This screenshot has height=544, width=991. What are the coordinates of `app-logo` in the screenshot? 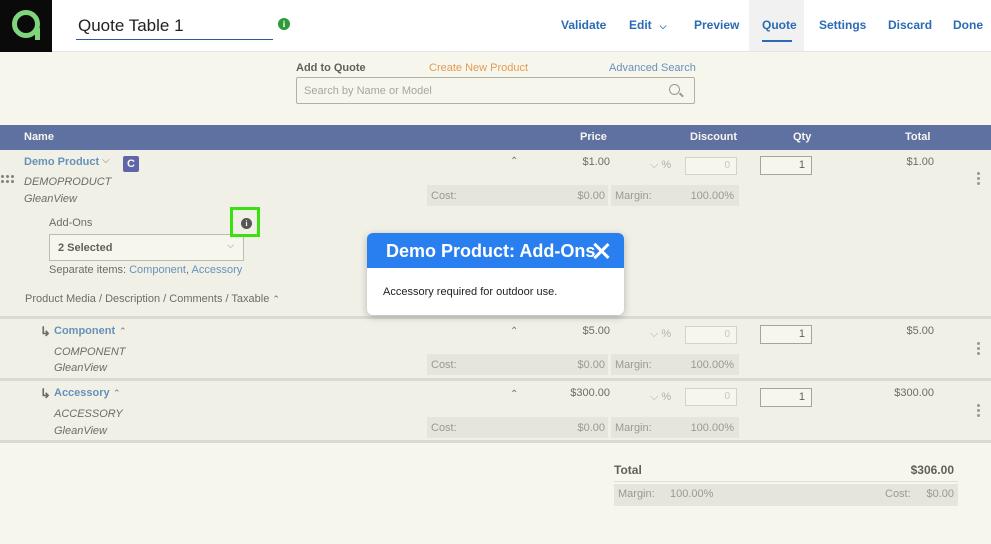 It's located at (26, 26).